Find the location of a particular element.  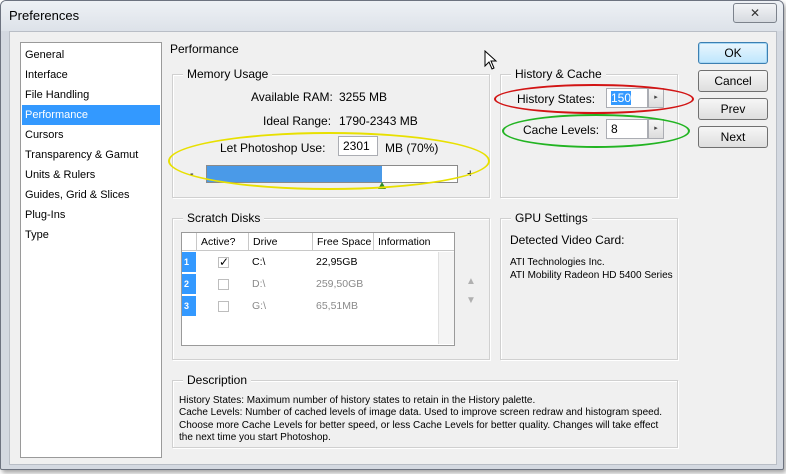

table-header-drive: Drive is located at coordinates (281, 242).